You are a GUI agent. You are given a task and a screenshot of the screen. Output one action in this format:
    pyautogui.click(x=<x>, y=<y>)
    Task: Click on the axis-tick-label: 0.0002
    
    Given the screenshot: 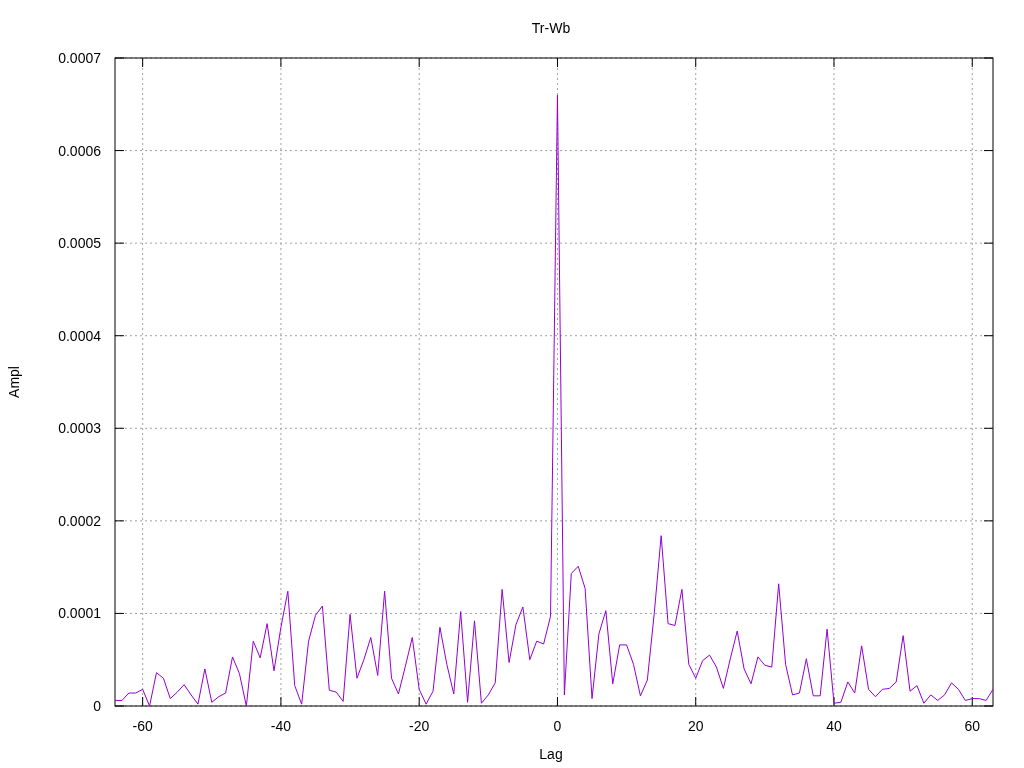 What is the action you would take?
    pyautogui.click(x=79, y=520)
    